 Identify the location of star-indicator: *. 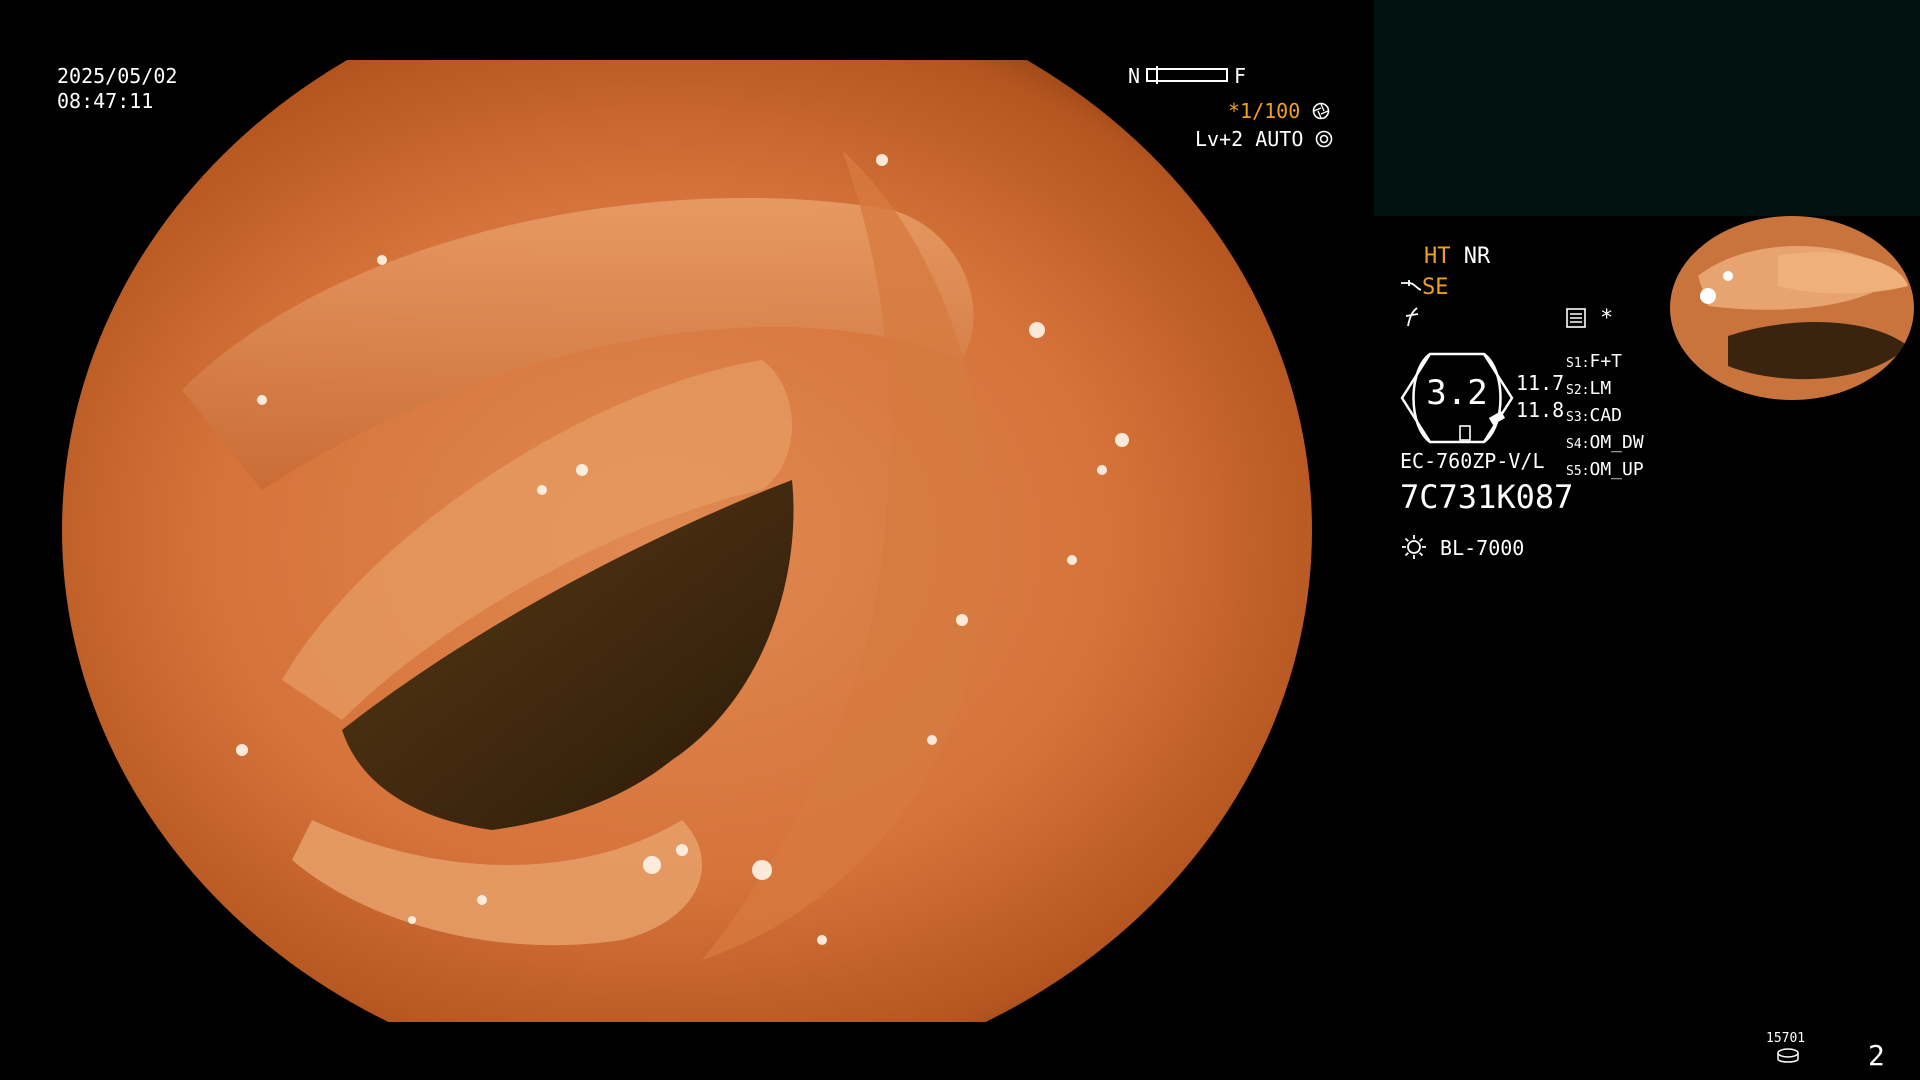
(1607, 318).